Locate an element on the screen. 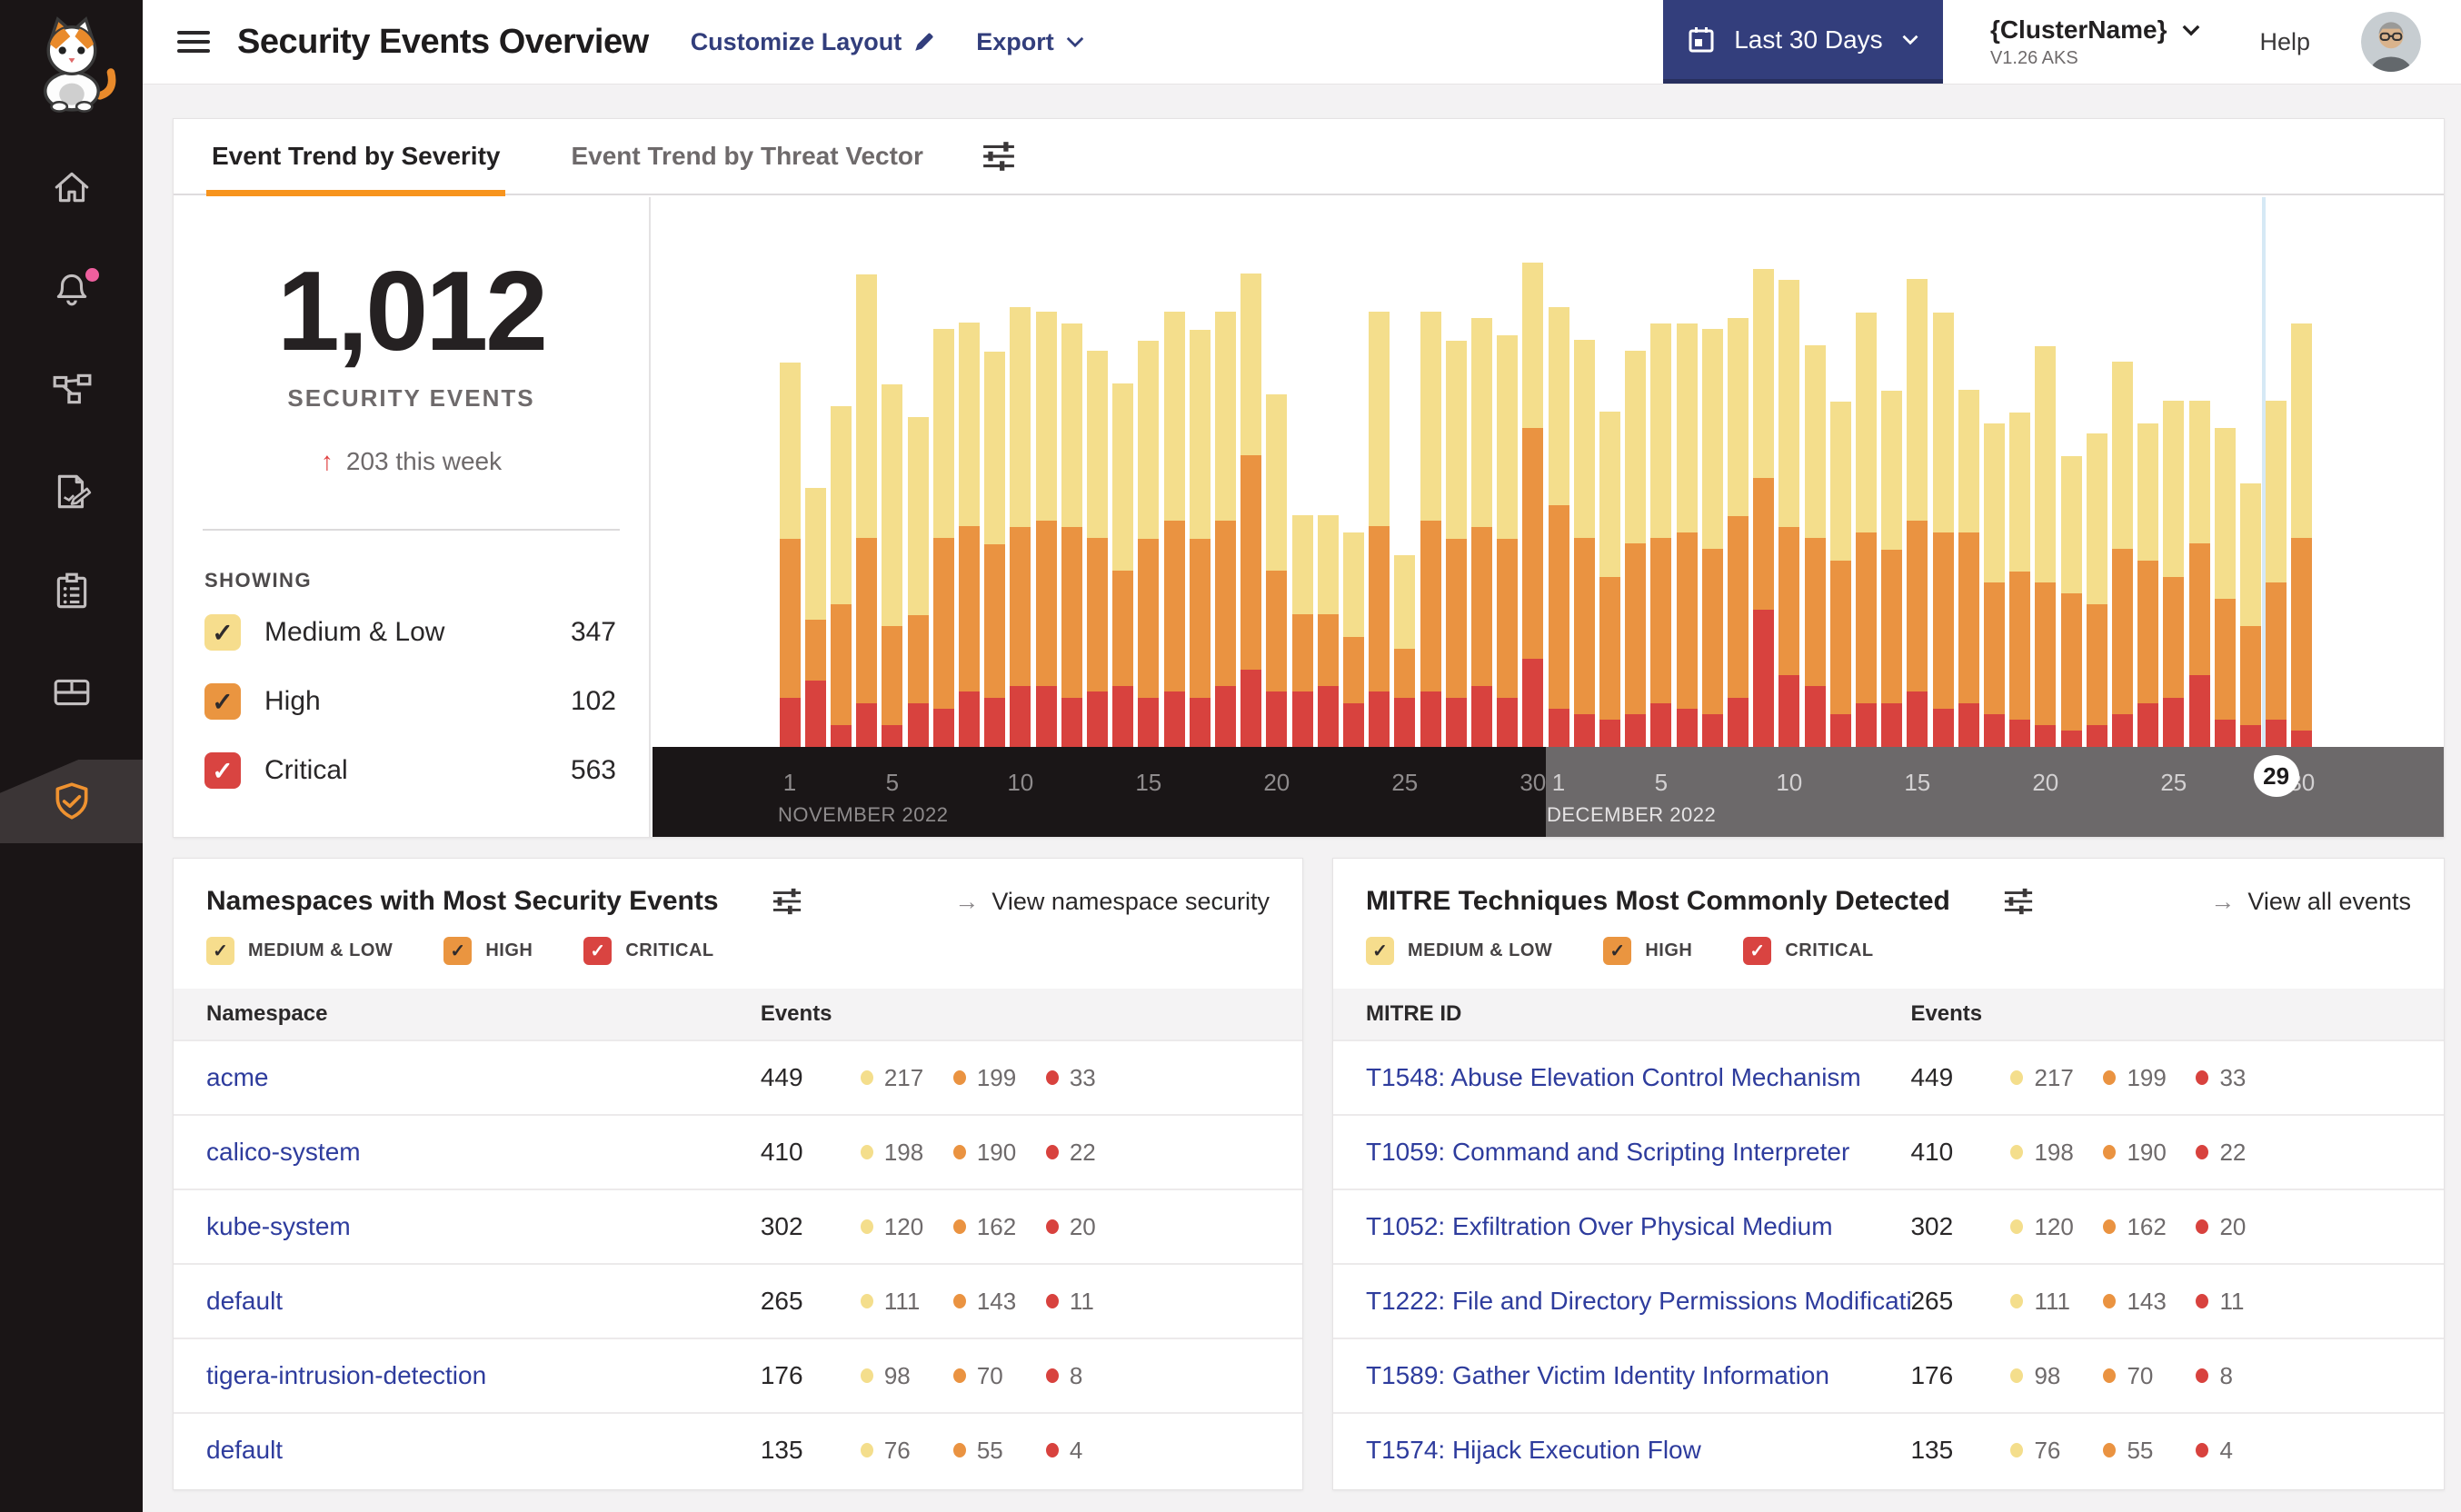 Image resolution: width=2461 pixels, height=1512 pixels. high-dot-icon is located at coordinates (959, 1226).